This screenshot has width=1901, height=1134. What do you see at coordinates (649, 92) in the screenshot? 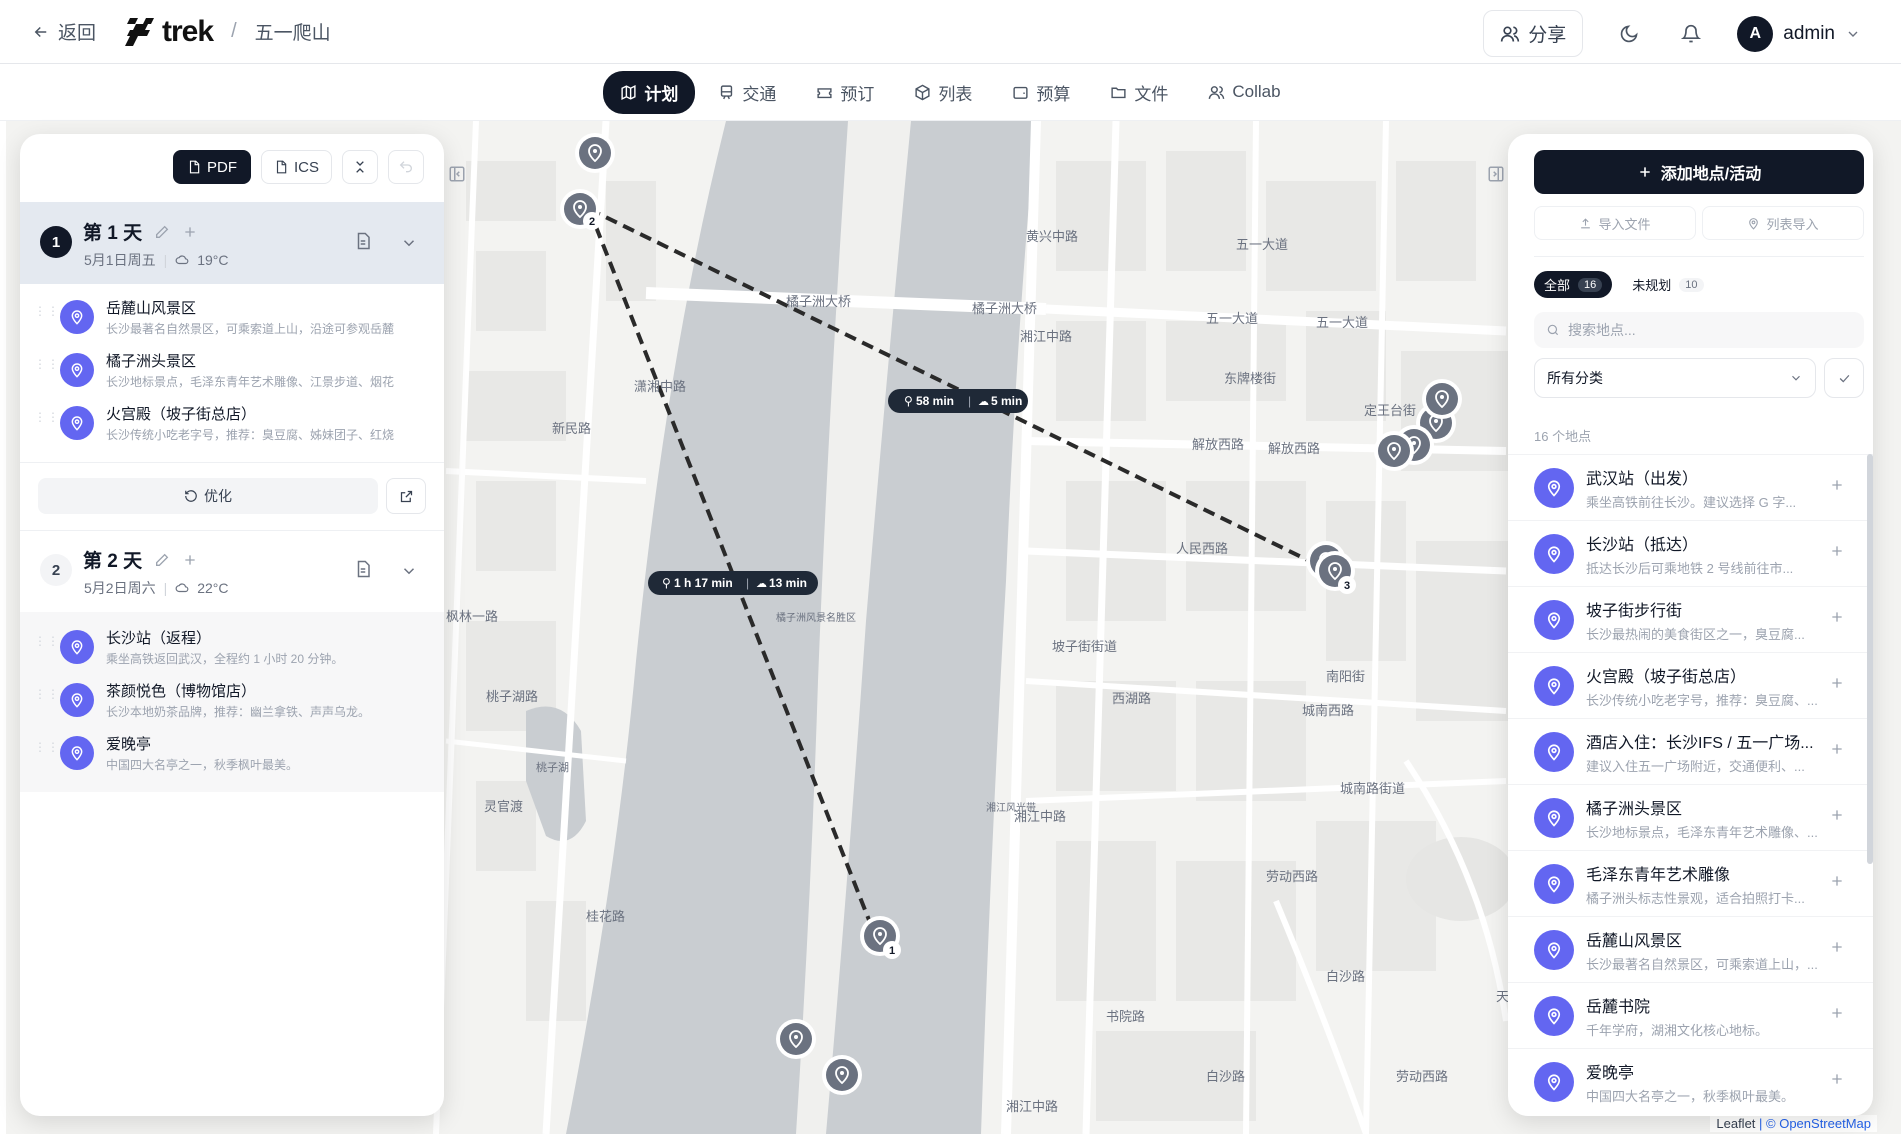
I see `tab-plan: 计划` at bounding box center [649, 92].